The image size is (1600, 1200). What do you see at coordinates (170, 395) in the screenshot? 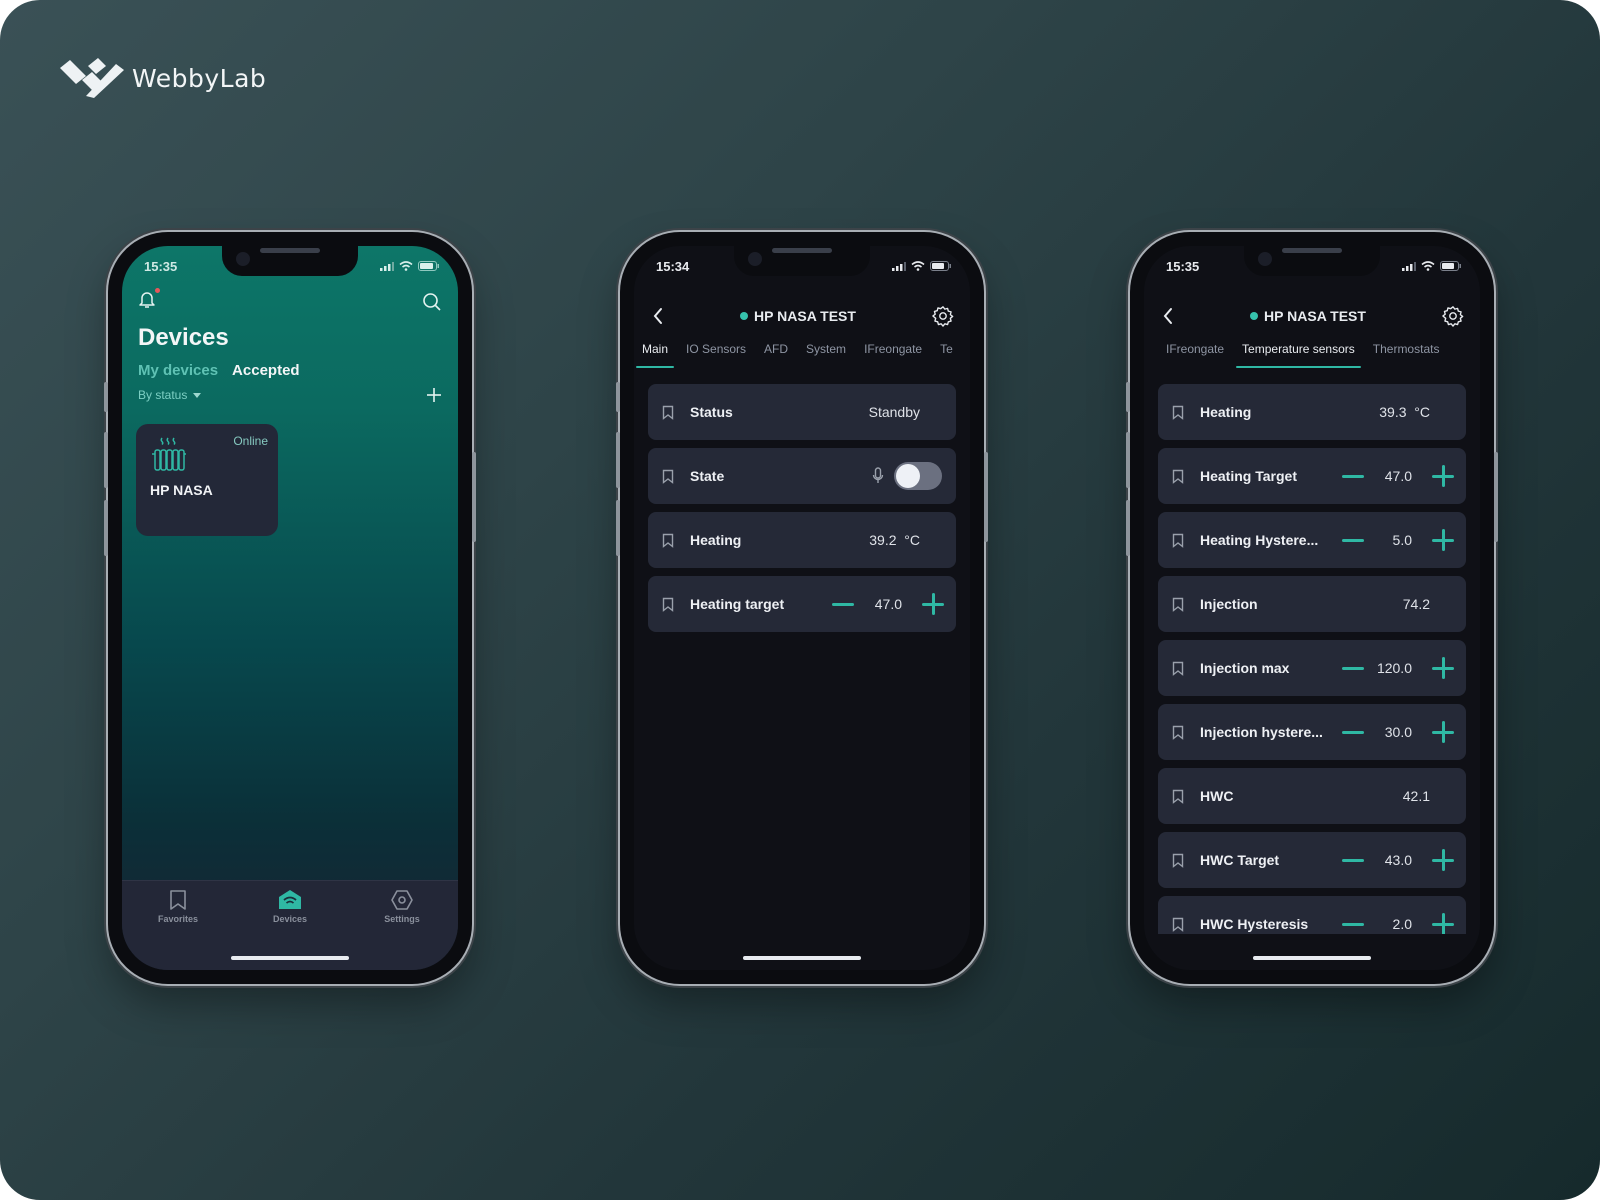
I see `status-filter-dropdown: By status` at bounding box center [170, 395].